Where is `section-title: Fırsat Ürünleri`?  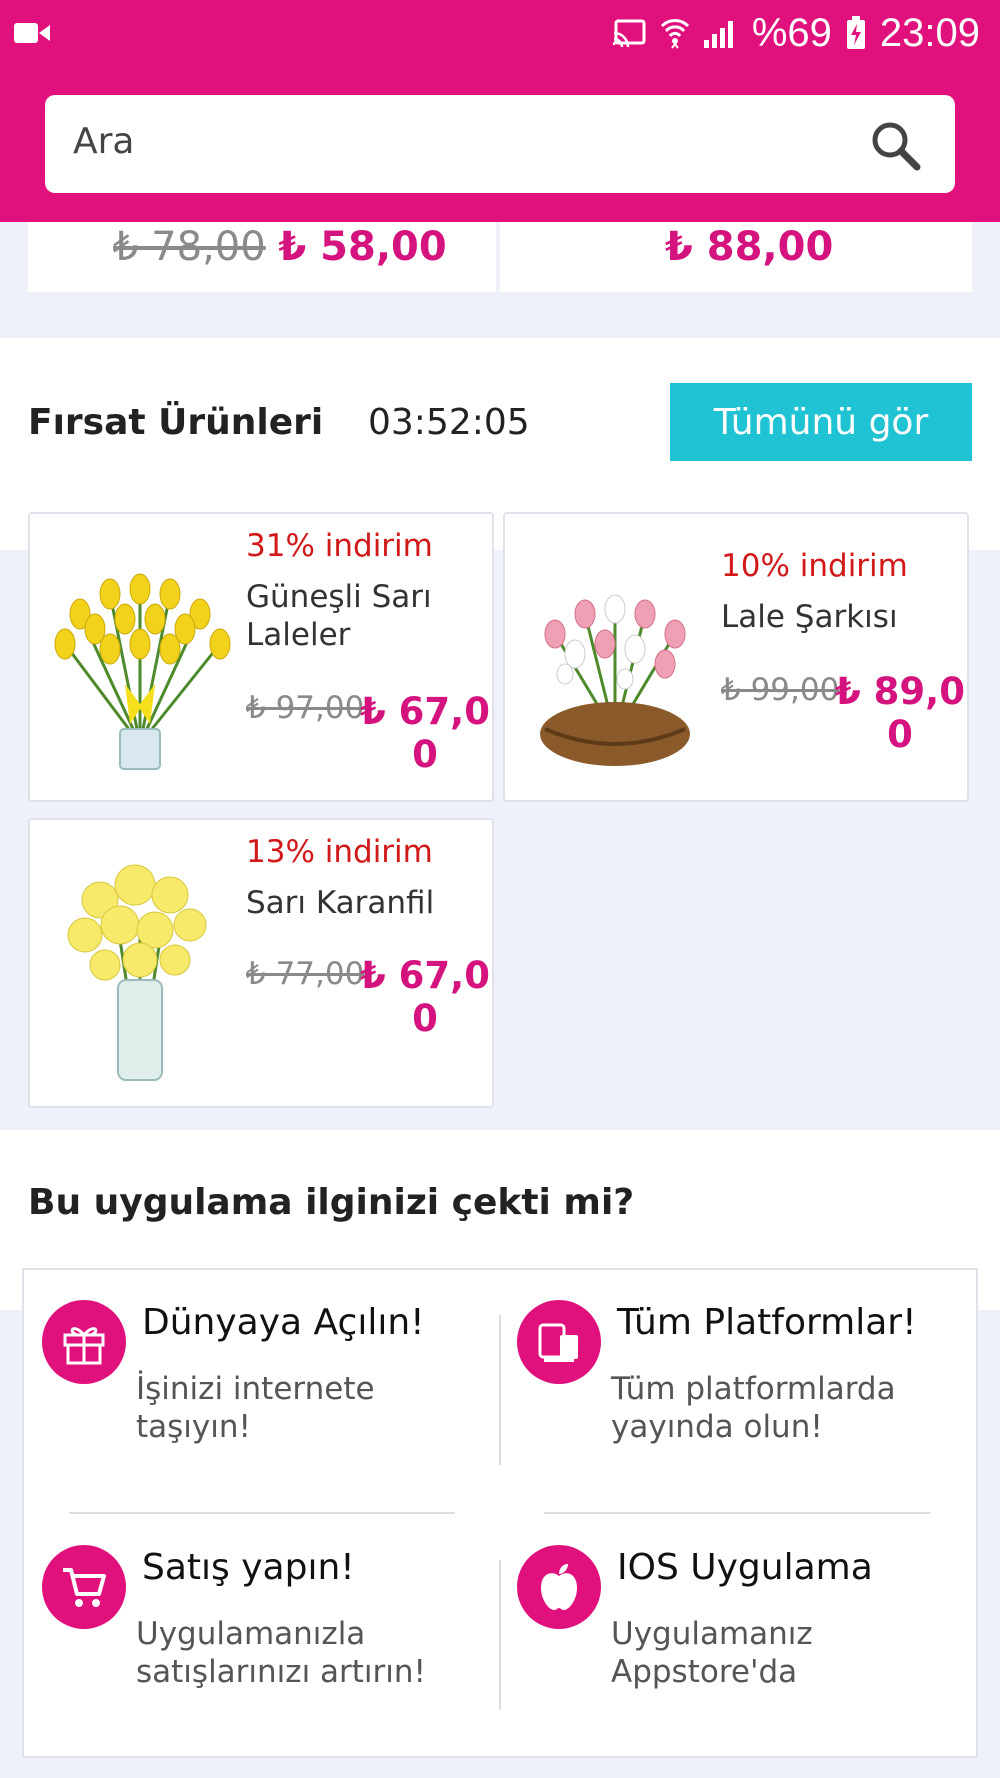
section-title: Fırsat Ürünleri is located at coordinates (176, 422).